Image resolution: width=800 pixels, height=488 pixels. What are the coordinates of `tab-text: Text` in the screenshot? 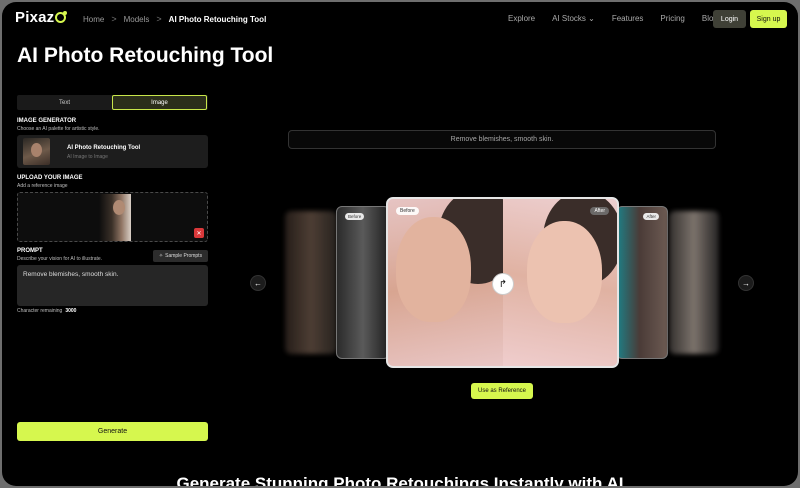 It's located at (64, 102).